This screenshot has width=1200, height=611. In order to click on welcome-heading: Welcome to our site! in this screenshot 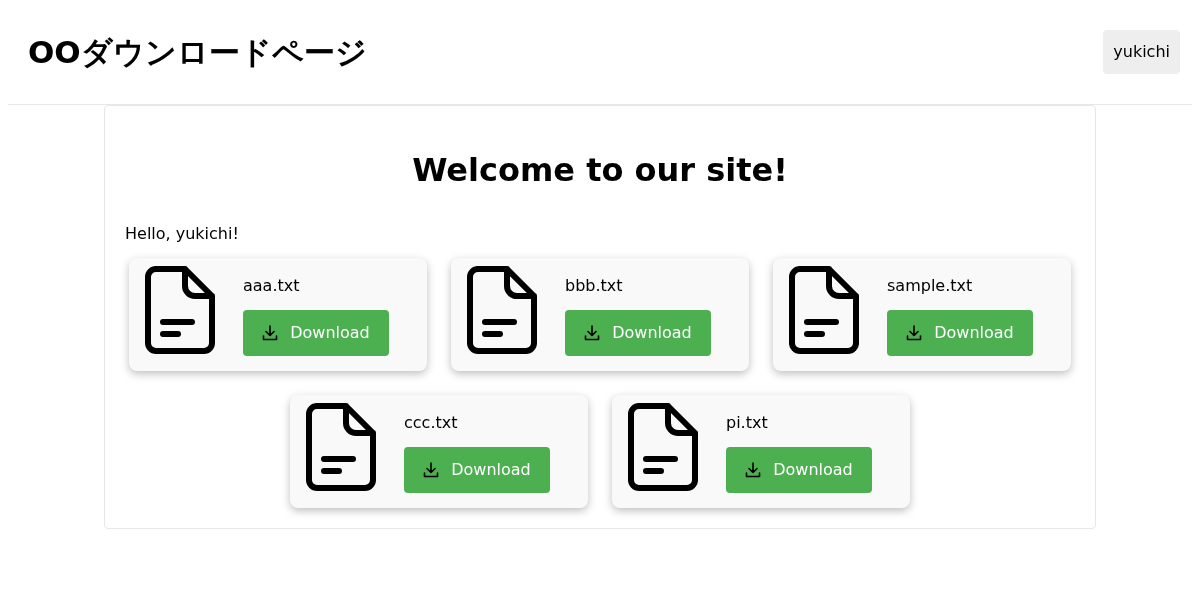, I will do `click(600, 170)`.